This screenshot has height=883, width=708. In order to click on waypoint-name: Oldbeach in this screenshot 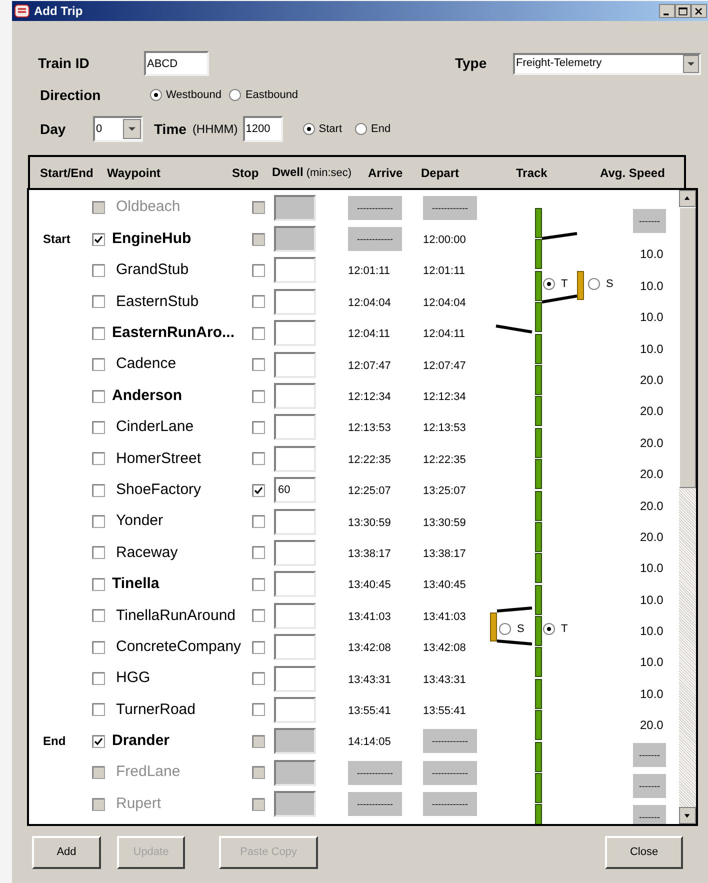, I will do `click(148, 207)`.